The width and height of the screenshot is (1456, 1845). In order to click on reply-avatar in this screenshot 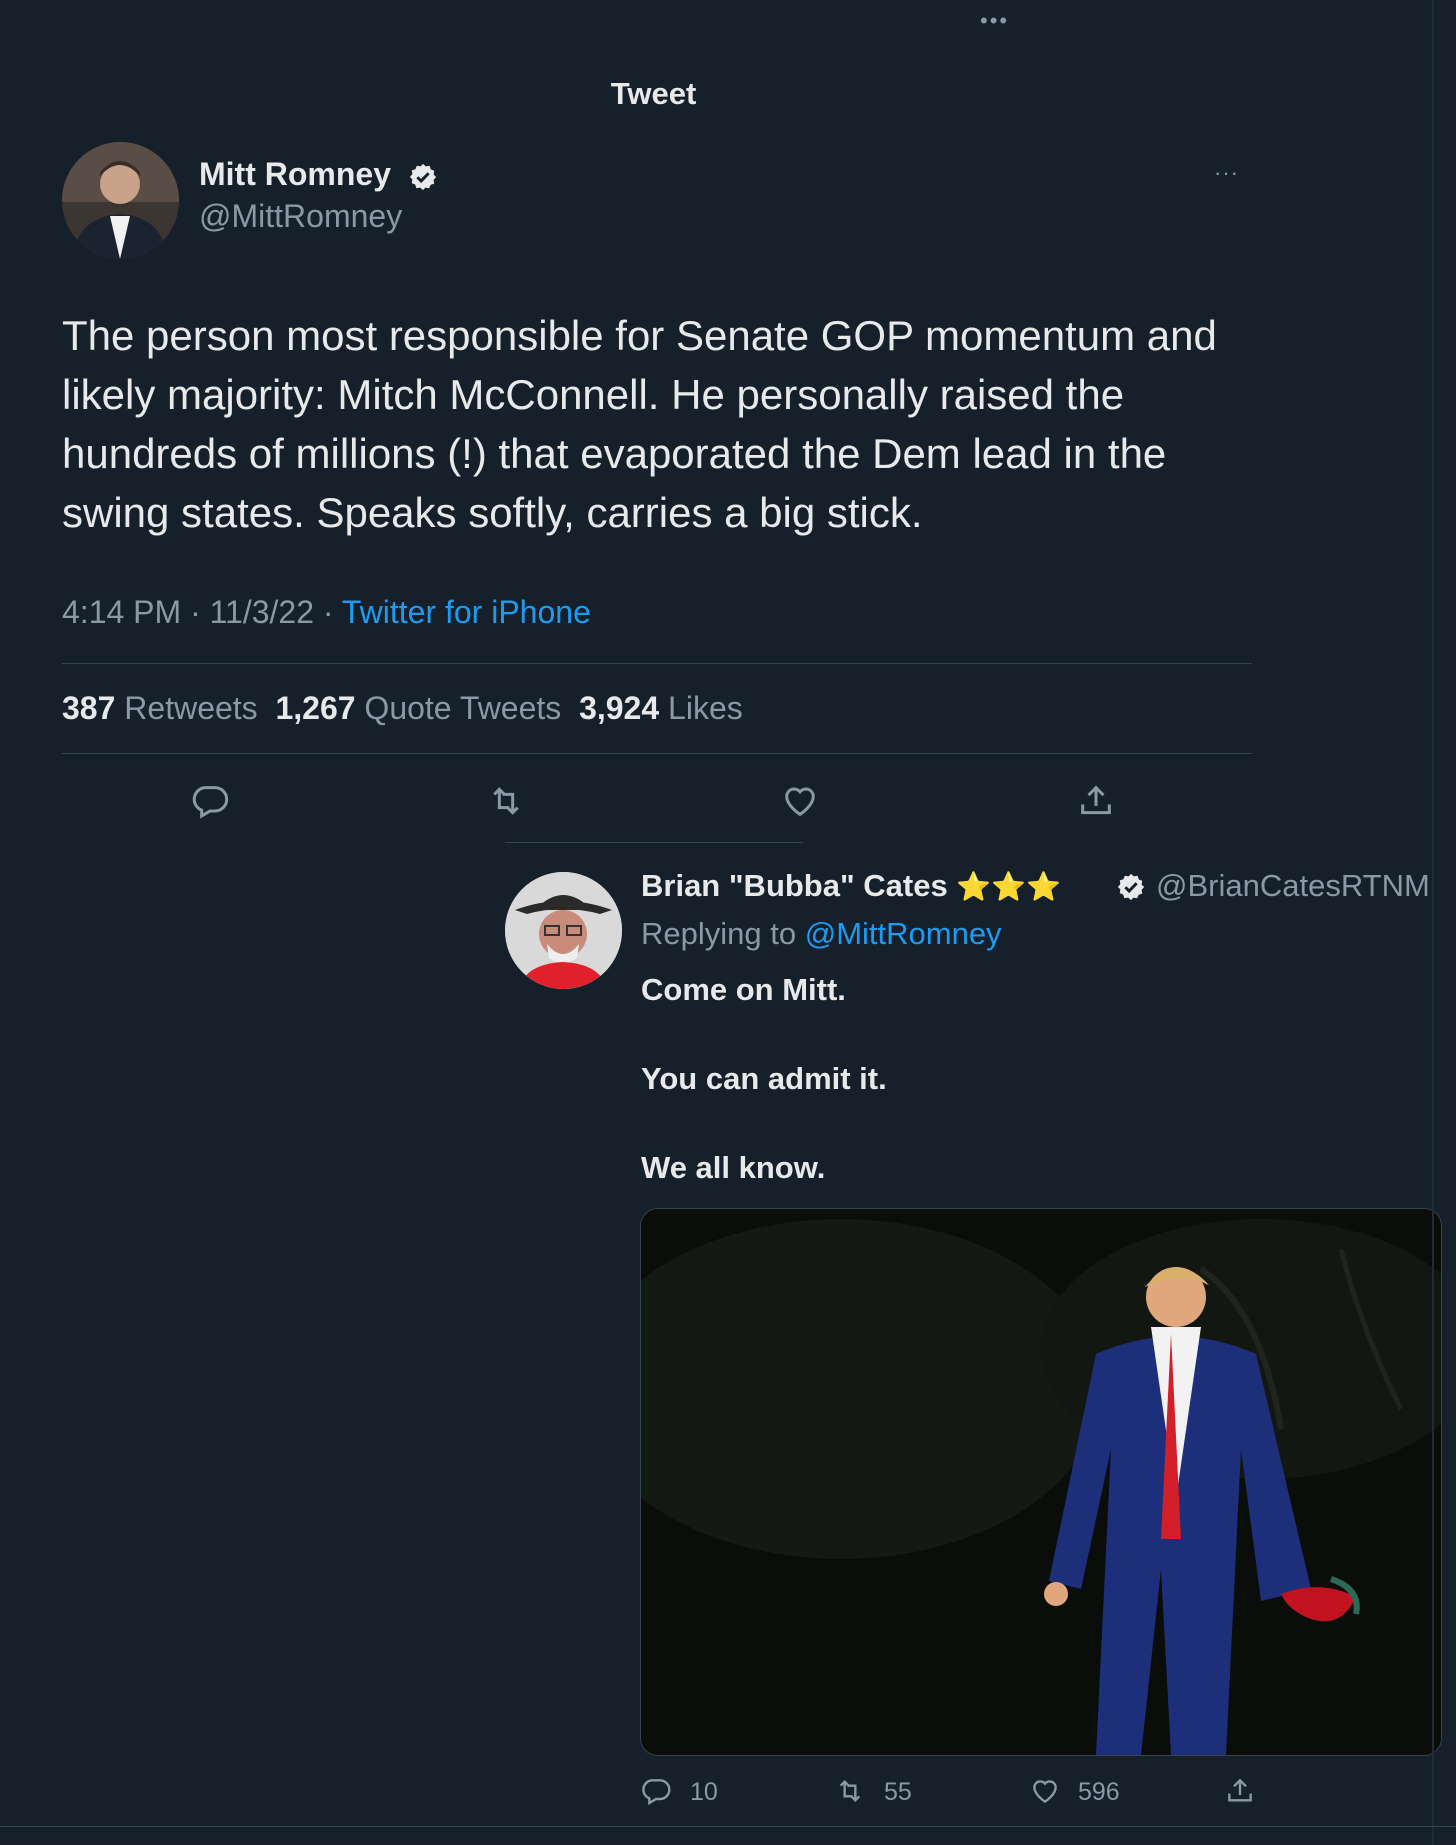, I will do `click(563, 930)`.